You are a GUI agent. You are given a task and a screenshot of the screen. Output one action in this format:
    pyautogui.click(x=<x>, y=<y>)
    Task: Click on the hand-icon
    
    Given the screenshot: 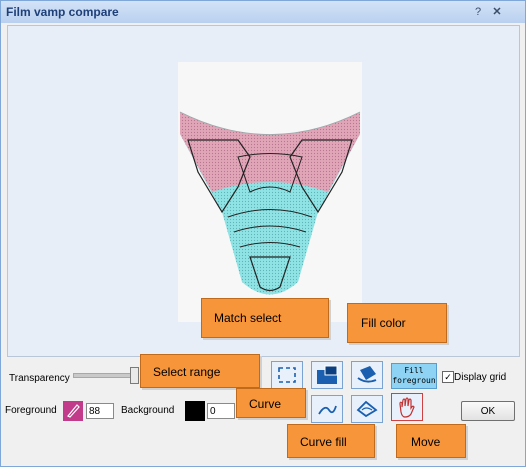 What is the action you would take?
    pyautogui.click(x=407, y=407)
    